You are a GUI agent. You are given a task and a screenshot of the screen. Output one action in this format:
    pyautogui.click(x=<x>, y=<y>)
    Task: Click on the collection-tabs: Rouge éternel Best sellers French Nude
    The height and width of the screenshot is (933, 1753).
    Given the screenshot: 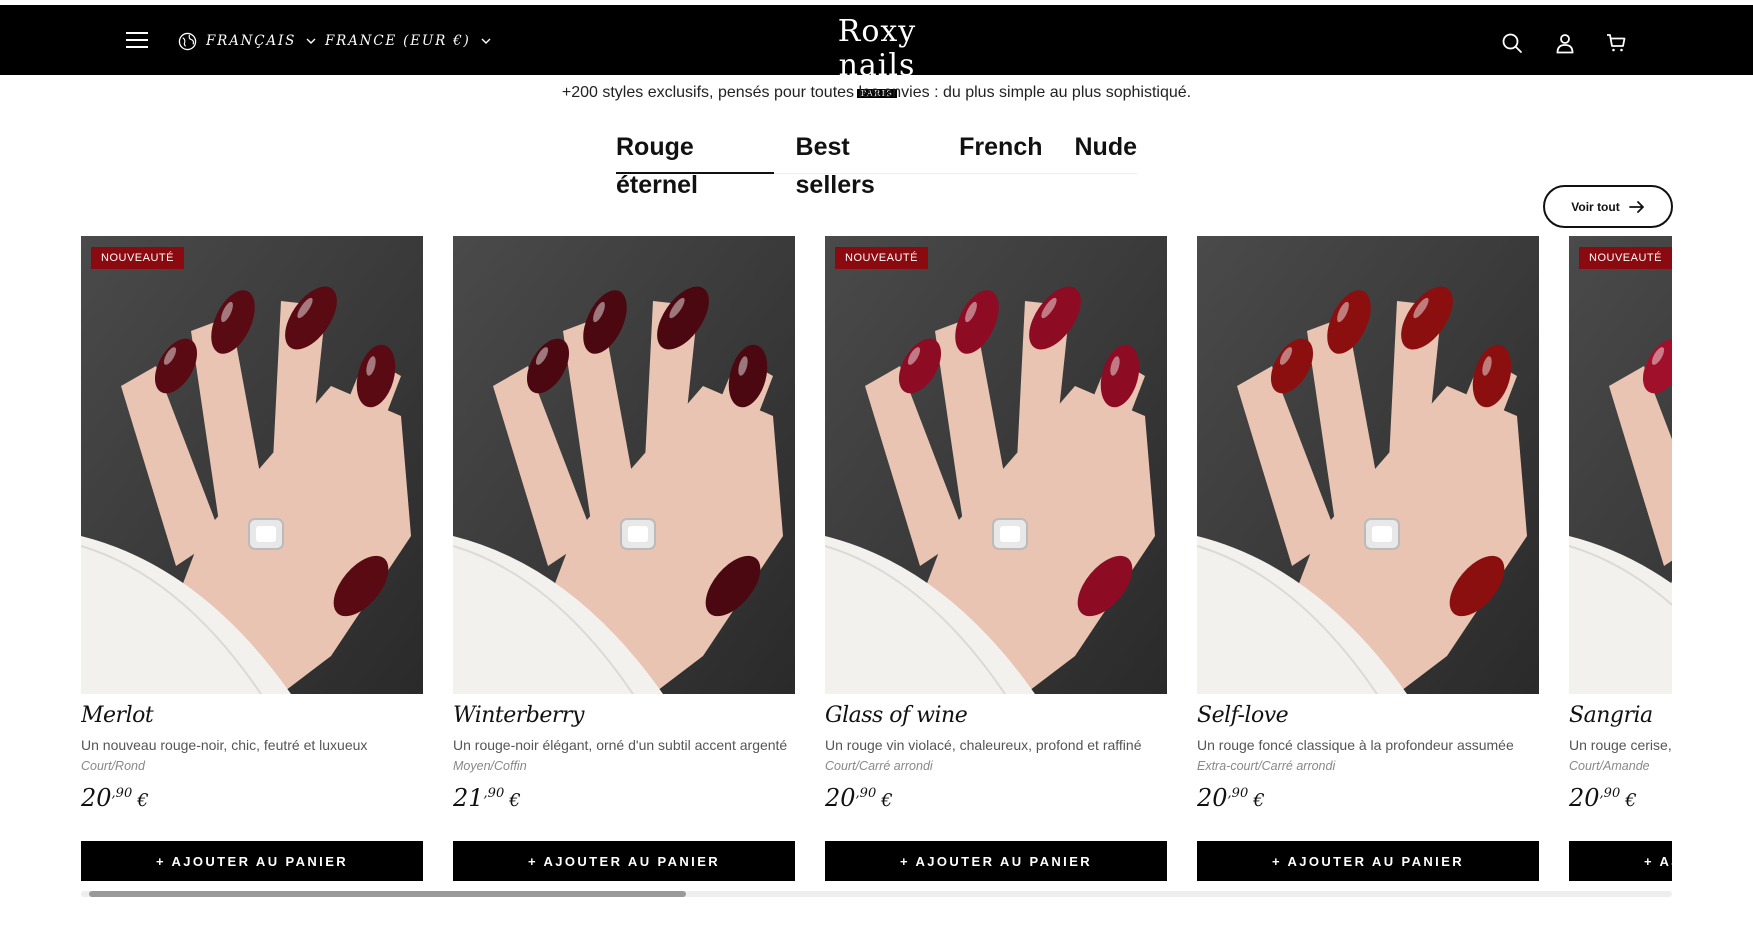 What is the action you would take?
    pyautogui.click(x=877, y=163)
    